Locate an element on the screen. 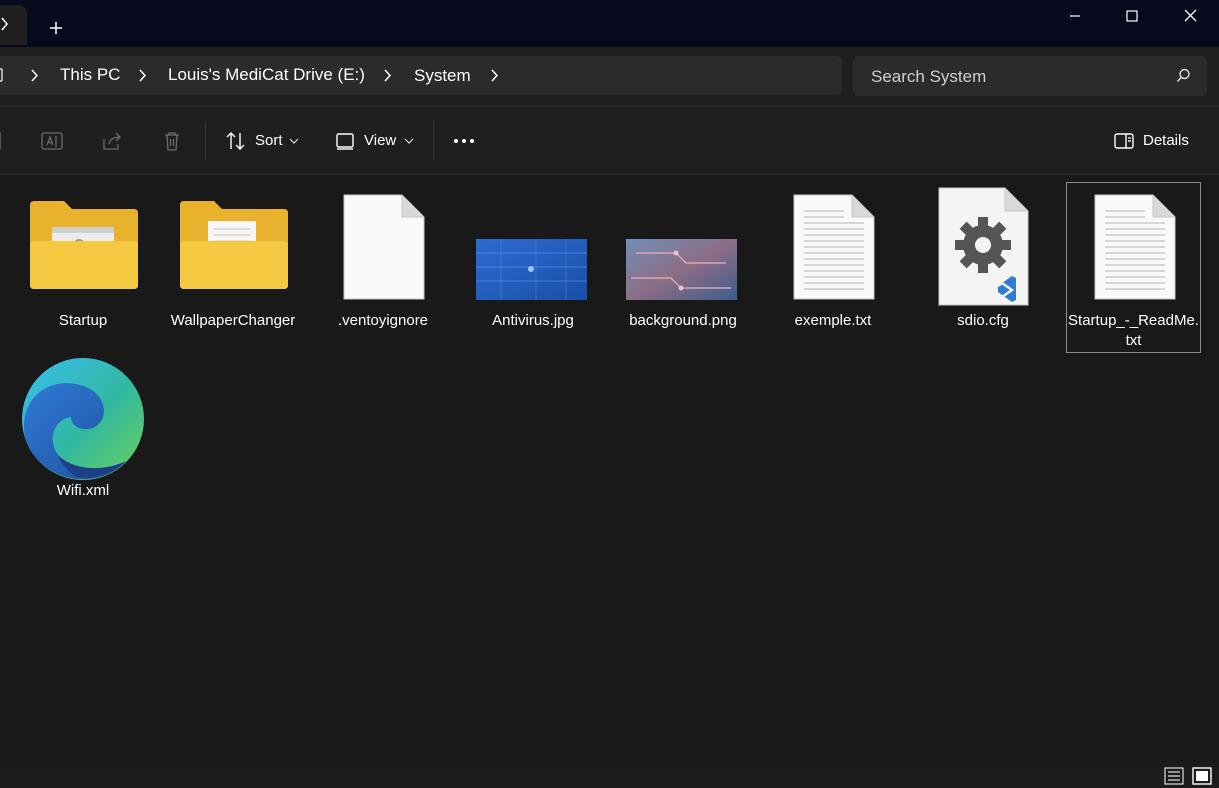 This screenshot has width=1219, height=788. new-tab-button is located at coordinates (56, 28).